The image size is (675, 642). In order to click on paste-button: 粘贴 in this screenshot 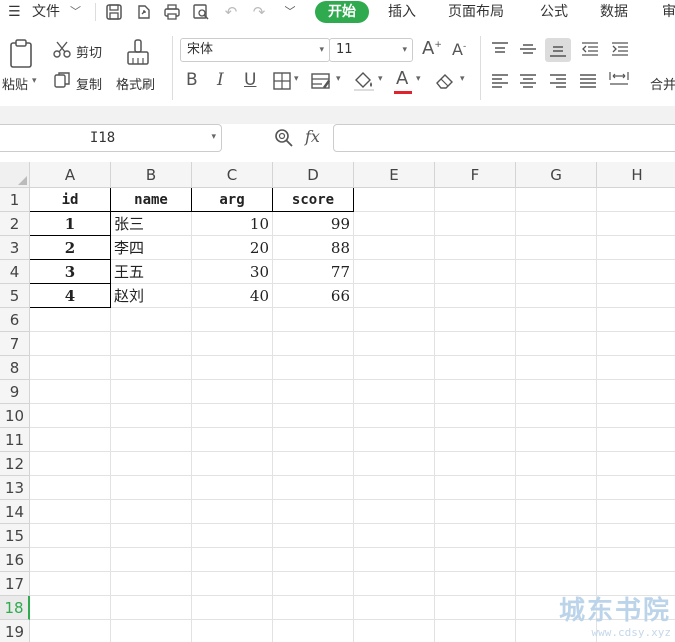, I will do `click(15, 83)`.